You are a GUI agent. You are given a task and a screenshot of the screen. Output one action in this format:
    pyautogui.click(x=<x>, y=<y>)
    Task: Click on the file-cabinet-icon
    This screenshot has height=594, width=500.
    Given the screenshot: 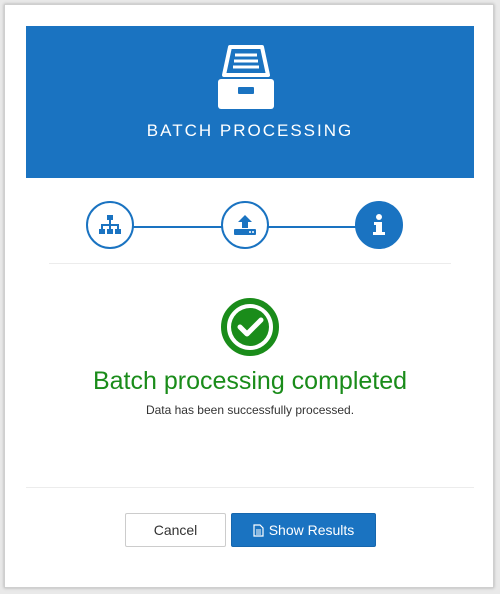 What is the action you would take?
    pyautogui.click(x=246, y=77)
    